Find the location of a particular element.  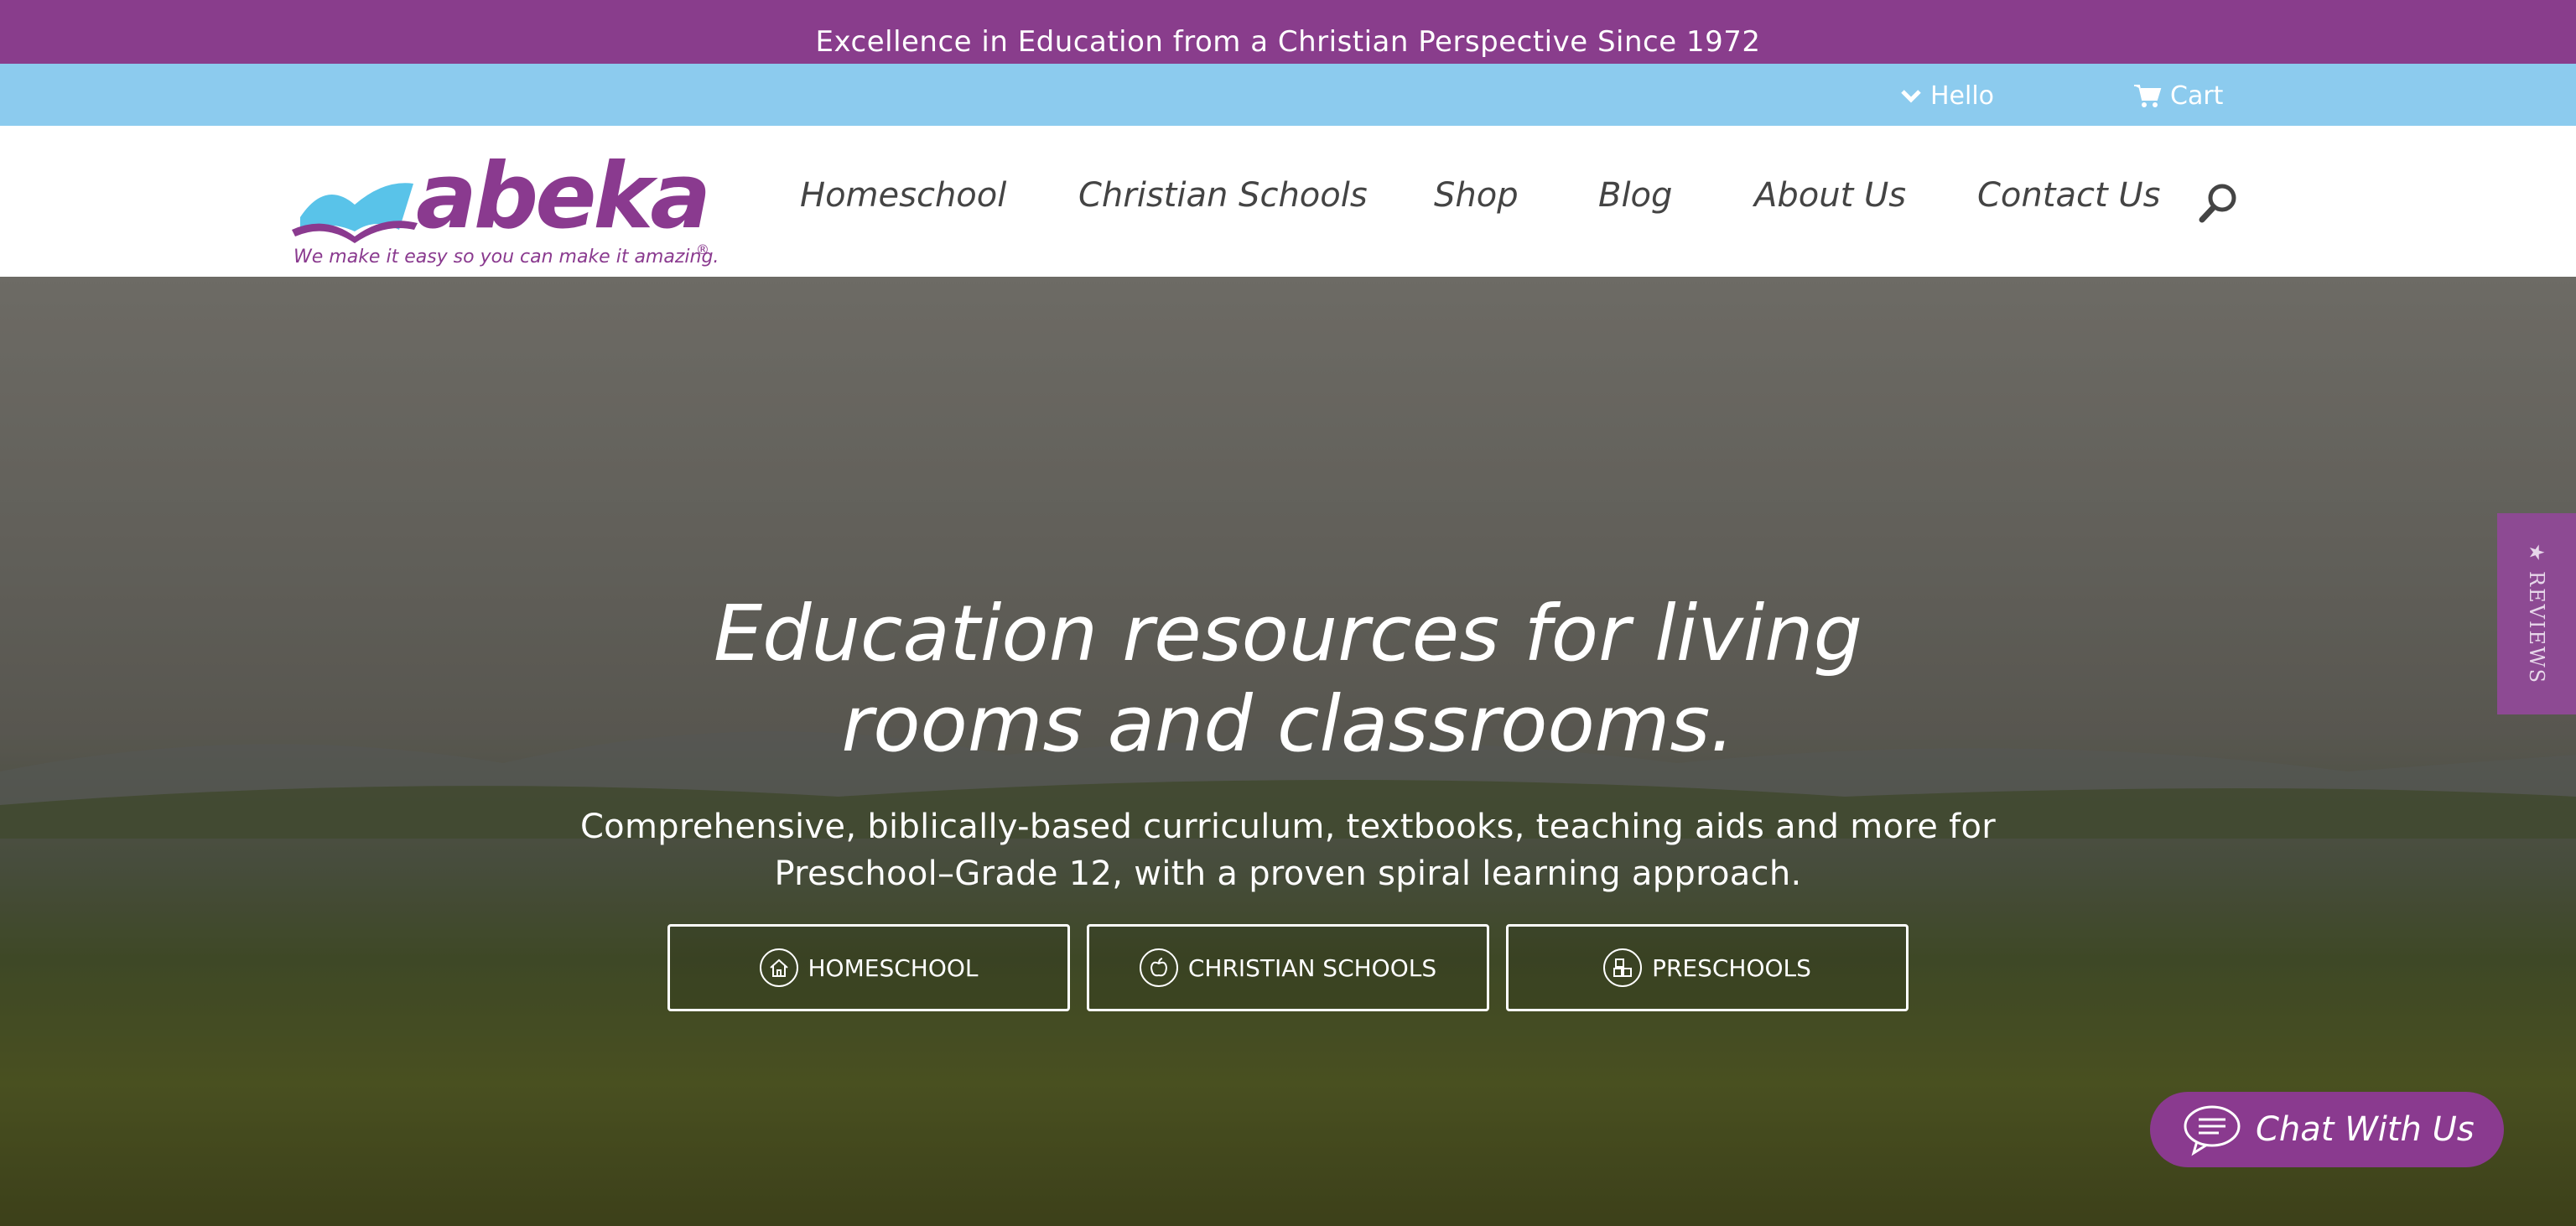

chat-with-us-button: Chat With Us is located at coordinates (2327, 1129).